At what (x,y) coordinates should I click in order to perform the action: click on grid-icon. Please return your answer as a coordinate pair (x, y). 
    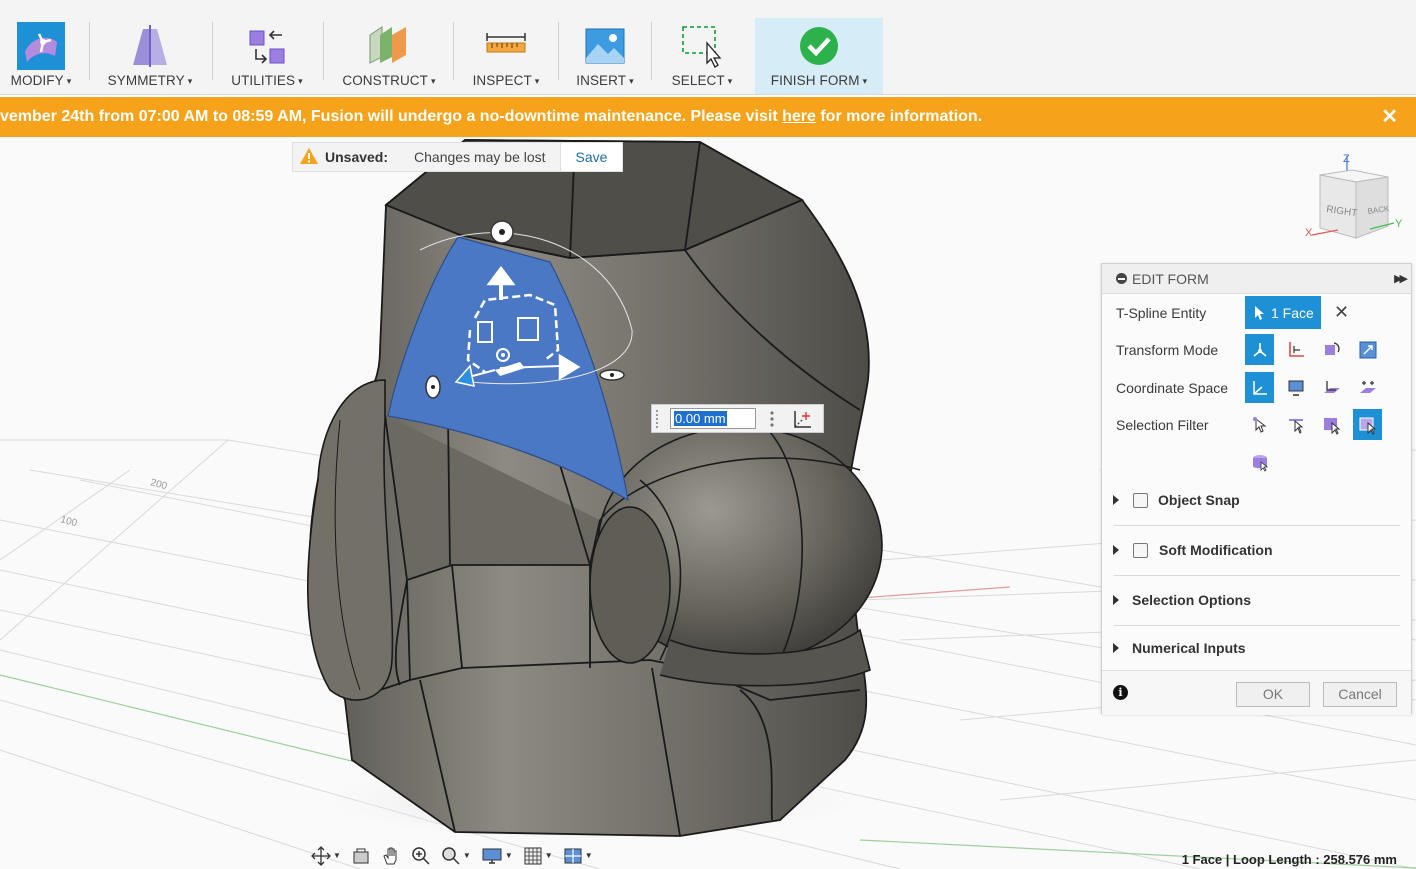
    Looking at the image, I should click on (533, 855).